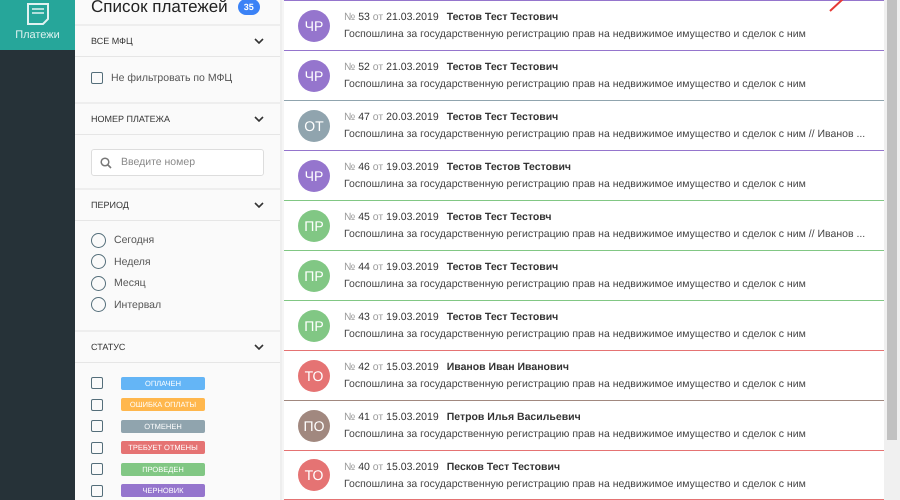 The height and width of the screenshot is (500, 900). Describe the element at coordinates (584, 325) in the screenshot. I see `payment-row: ПР № 43 от 19.03.2019 Тестов Тест Тестович Госпошлина за государственную регистрацию прав на недвижимое имущество и сделок с ним` at that location.